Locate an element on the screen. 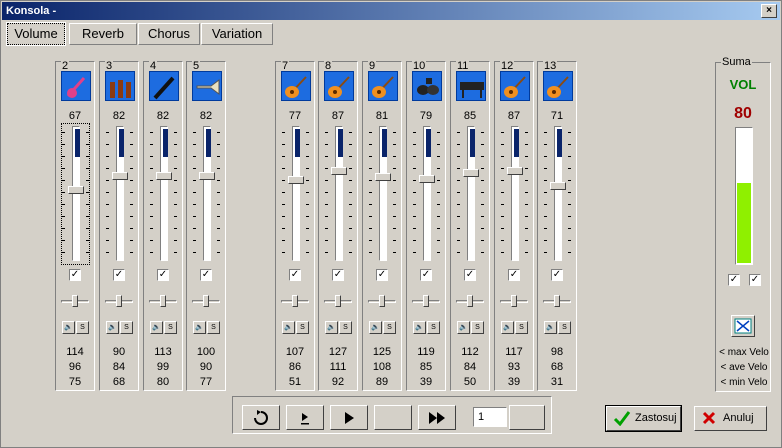 The image size is (782, 448). blank-button is located at coordinates (393, 417).